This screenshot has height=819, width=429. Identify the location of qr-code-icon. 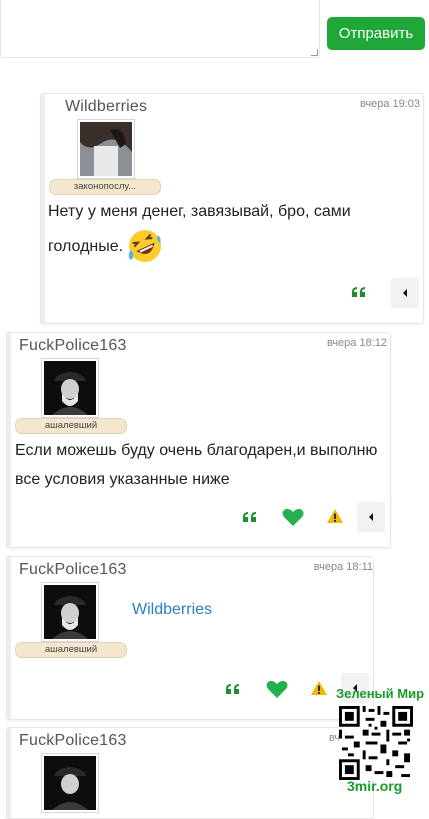
(376, 743).